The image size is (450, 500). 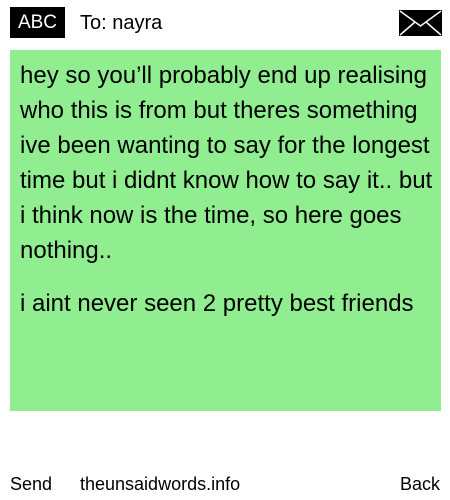 I want to click on envelope-icon, so click(x=420, y=23).